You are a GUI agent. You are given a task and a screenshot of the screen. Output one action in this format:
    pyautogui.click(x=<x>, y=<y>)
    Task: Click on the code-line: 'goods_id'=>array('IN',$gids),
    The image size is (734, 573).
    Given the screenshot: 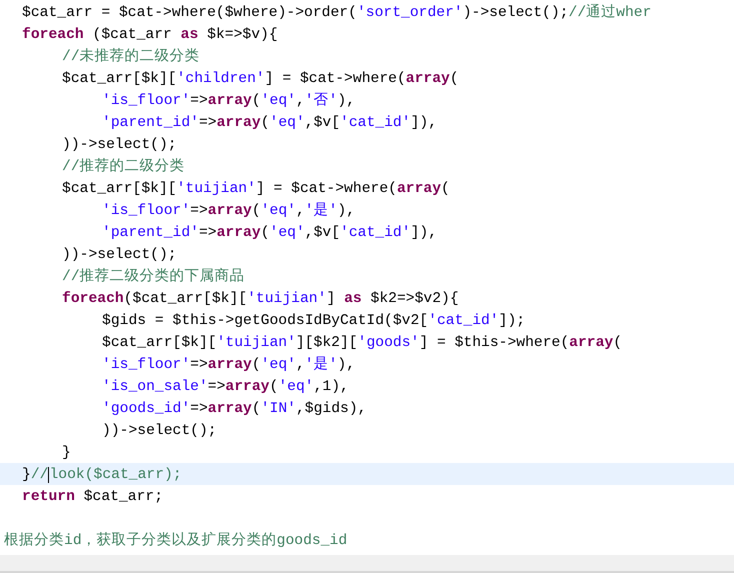 What is the action you would take?
    pyautogui.click(x=234, y=409)
    